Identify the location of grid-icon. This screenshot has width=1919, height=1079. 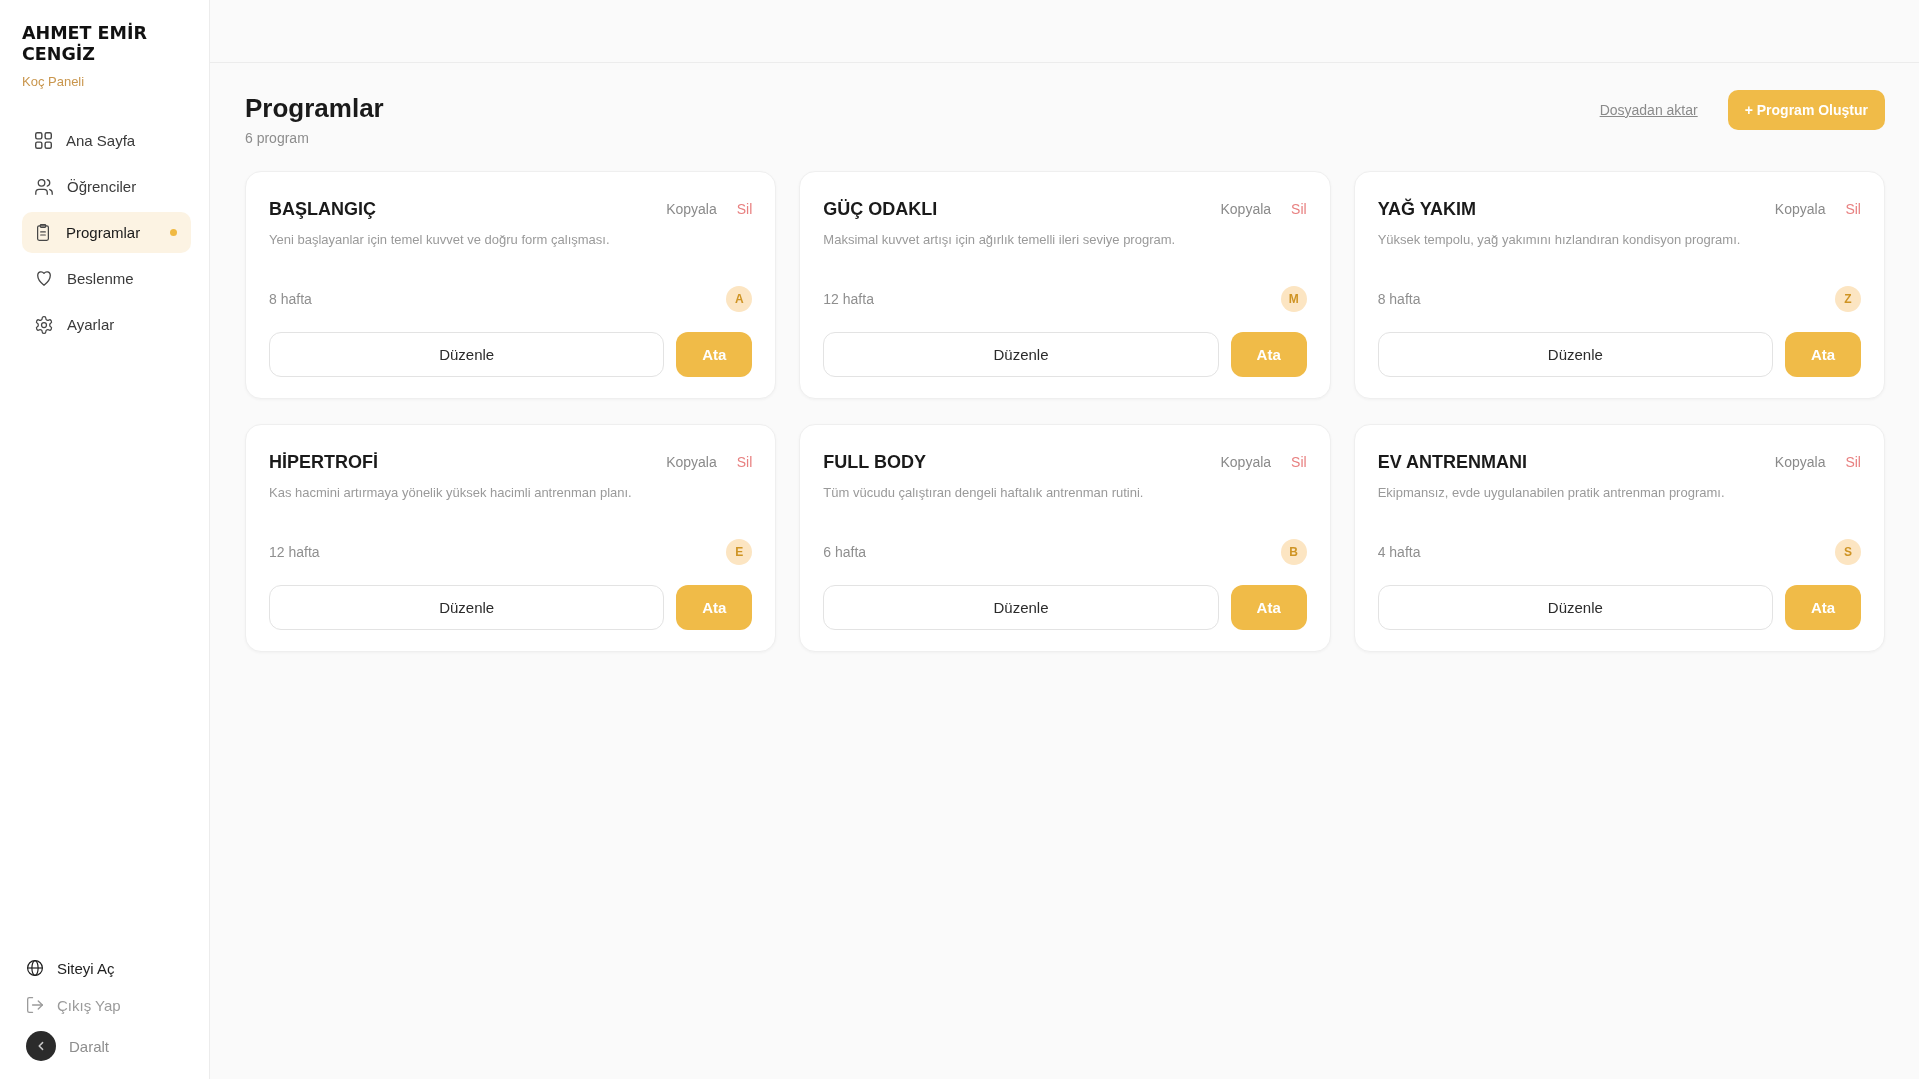
(43, 140).